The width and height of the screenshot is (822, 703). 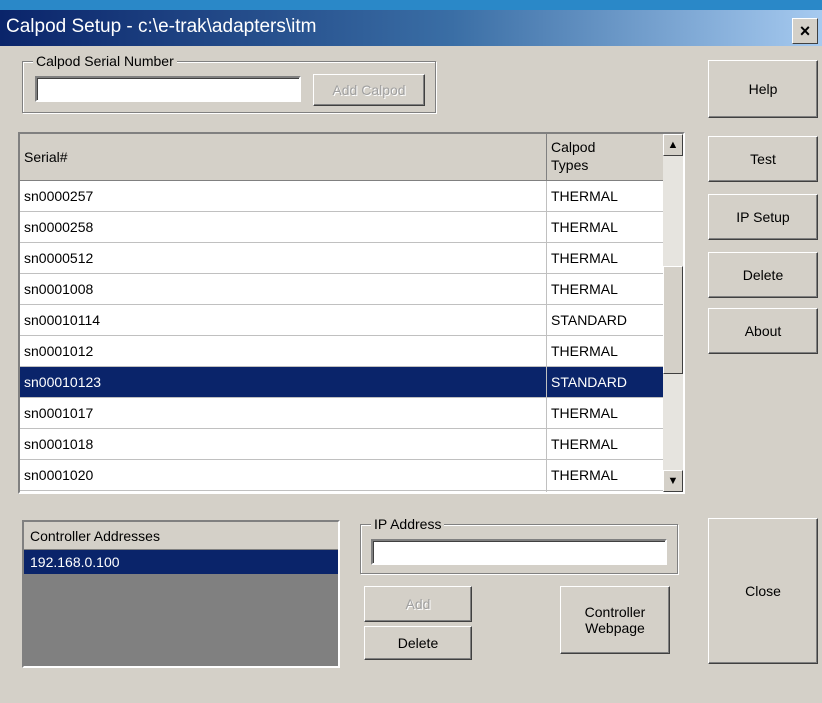 What do you see at coordinates (418, 643) in the screenshot?
I see `delete-ip-button: Delete` at bounding box center [418, 643].